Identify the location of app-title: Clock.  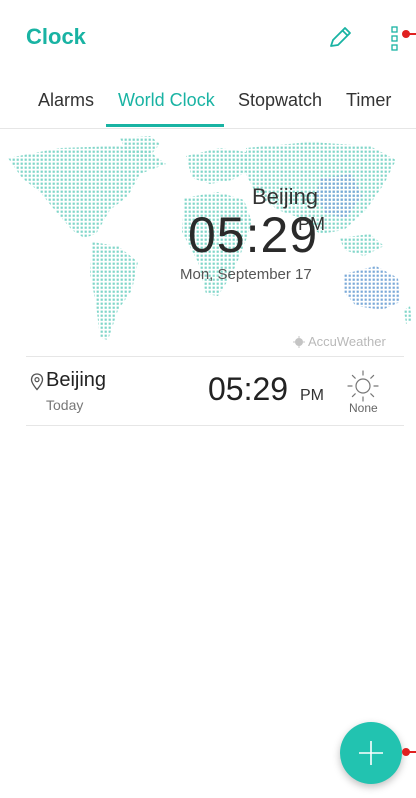
(56, 36).